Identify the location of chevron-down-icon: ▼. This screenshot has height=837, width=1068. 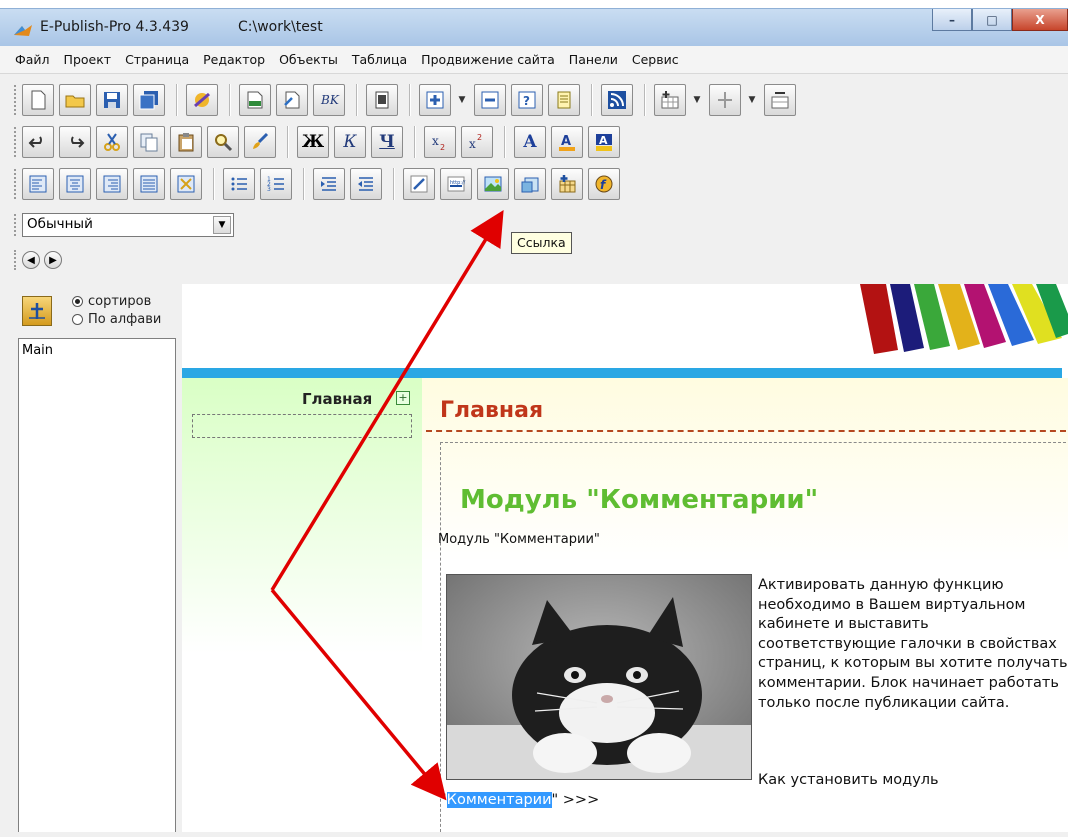
(222, 225).